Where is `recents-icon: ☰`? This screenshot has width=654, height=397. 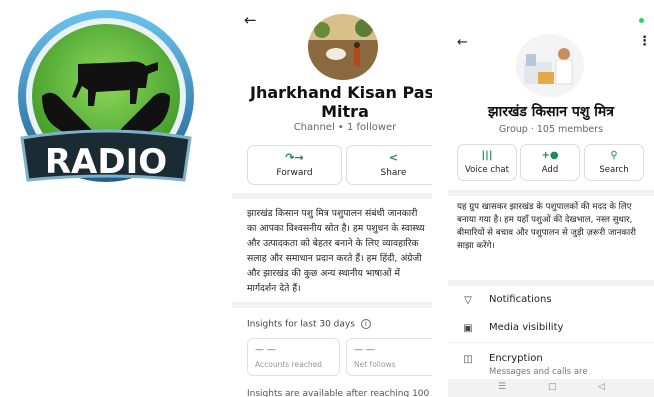 recents-icon: ☰ is located at coordinates (502, 387).